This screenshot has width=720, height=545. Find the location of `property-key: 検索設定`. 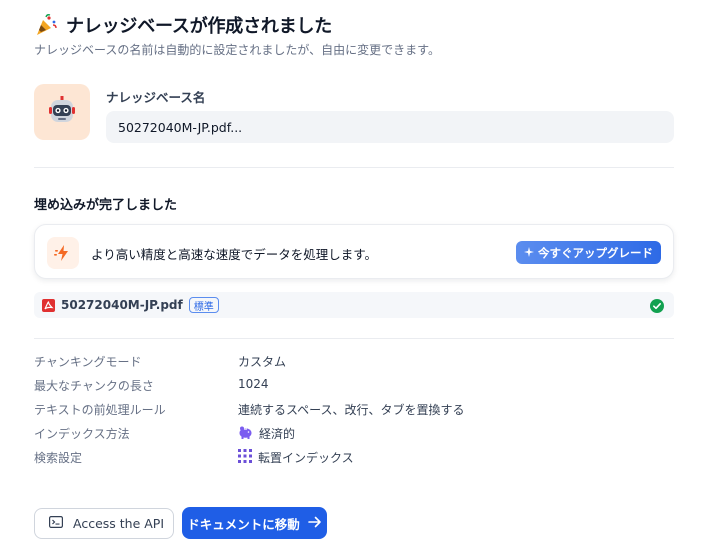

property-key: 検索設定 is located at coordinates (58, 458).